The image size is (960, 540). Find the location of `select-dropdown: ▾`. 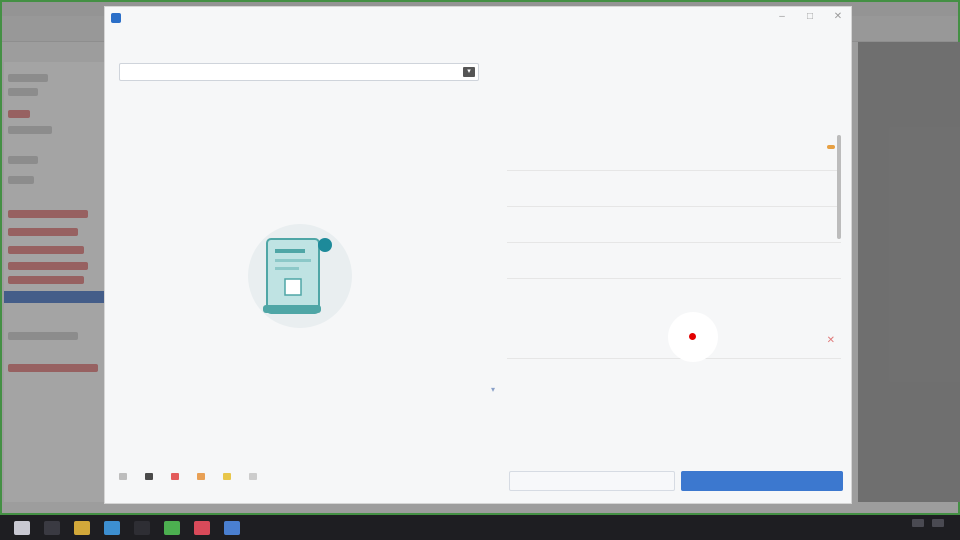

select-dropdown: ▾ is located at coordinates (299, 72).